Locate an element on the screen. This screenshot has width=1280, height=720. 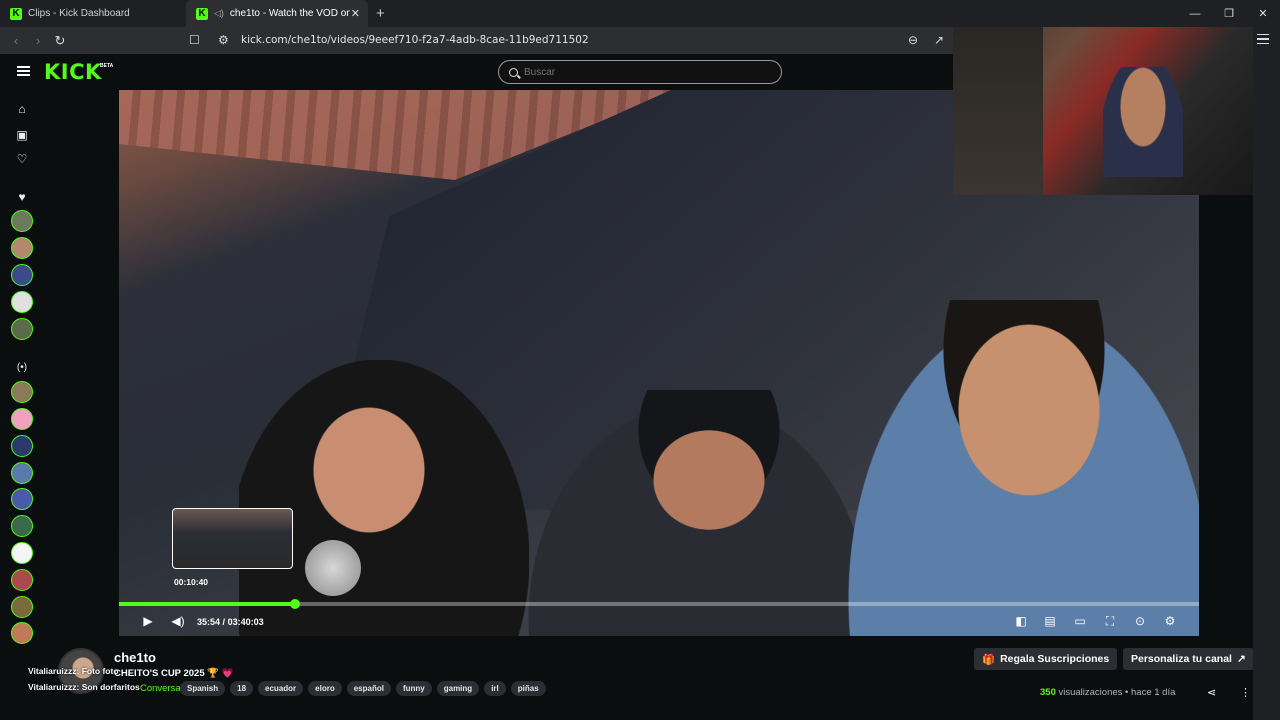
stream-title: CHEITO'S CUP 2025 🏆 💗 is located at coordinates (174, 673).